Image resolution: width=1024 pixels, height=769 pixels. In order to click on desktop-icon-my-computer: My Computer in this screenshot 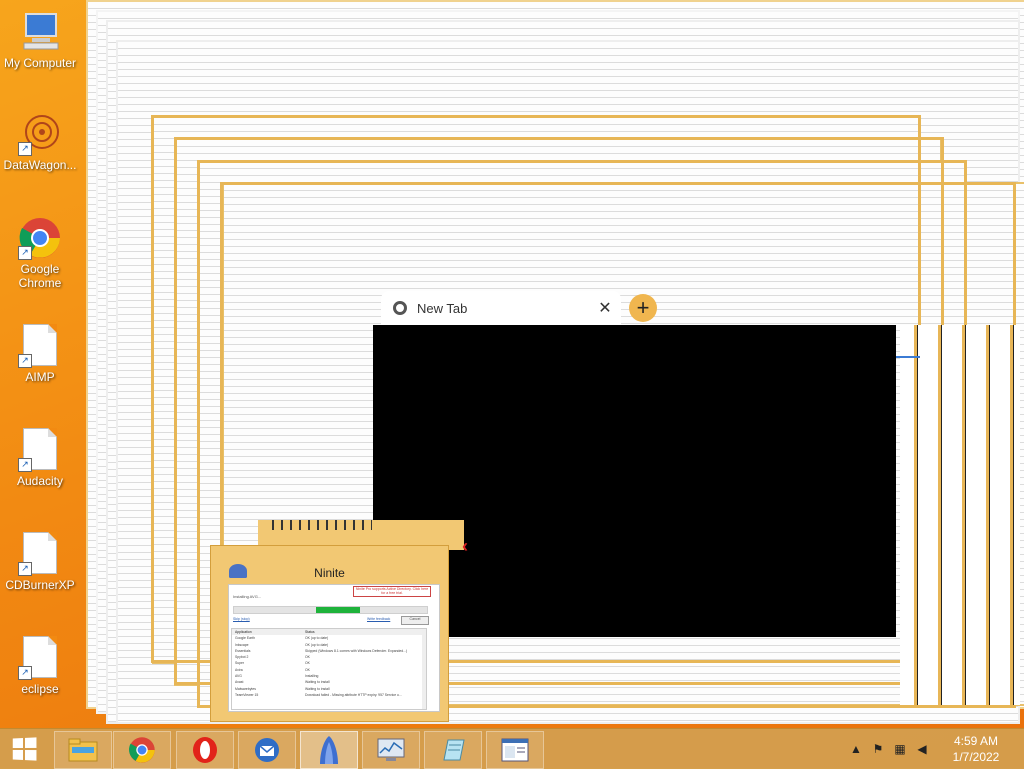, I will do `click(40, 40)`.